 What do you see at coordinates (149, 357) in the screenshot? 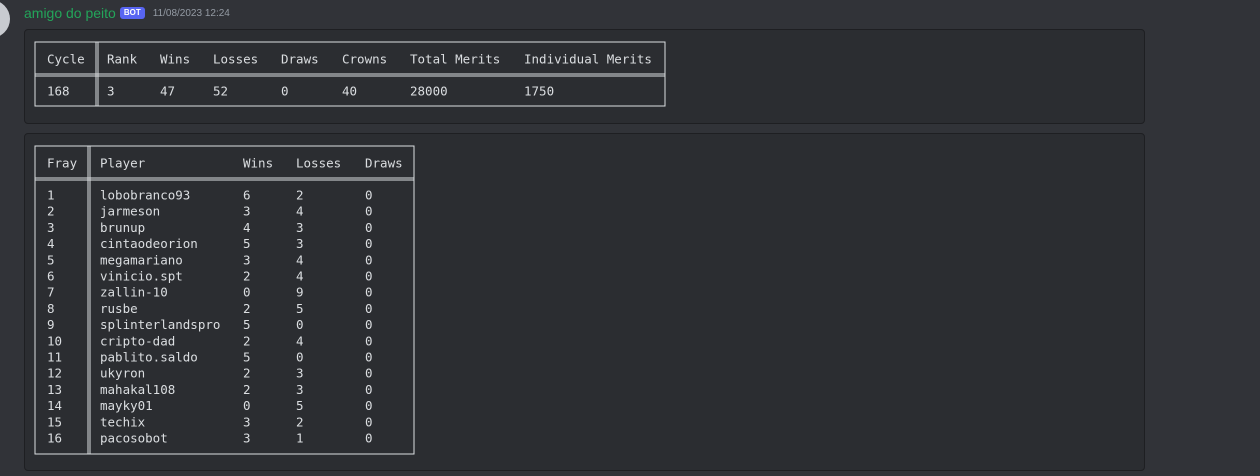
I see `table-cell: pablito.saldo` at bounding box center [149, 357].